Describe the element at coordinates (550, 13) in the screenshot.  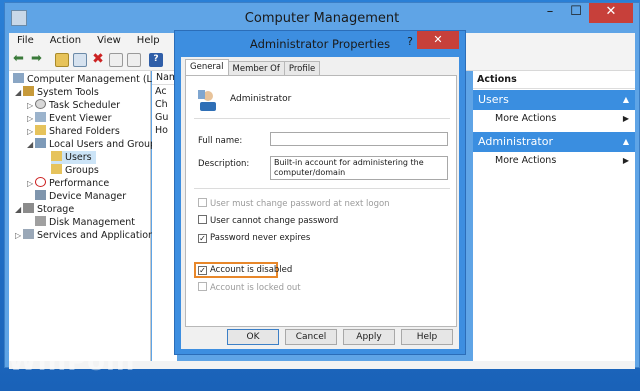
I see `minimize-button: –` at that location.